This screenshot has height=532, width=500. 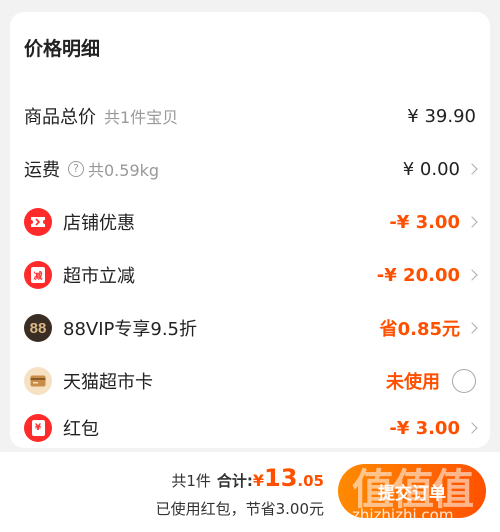 I want to click on goods-total-label: 商品总价, so click(x=60, y=117).